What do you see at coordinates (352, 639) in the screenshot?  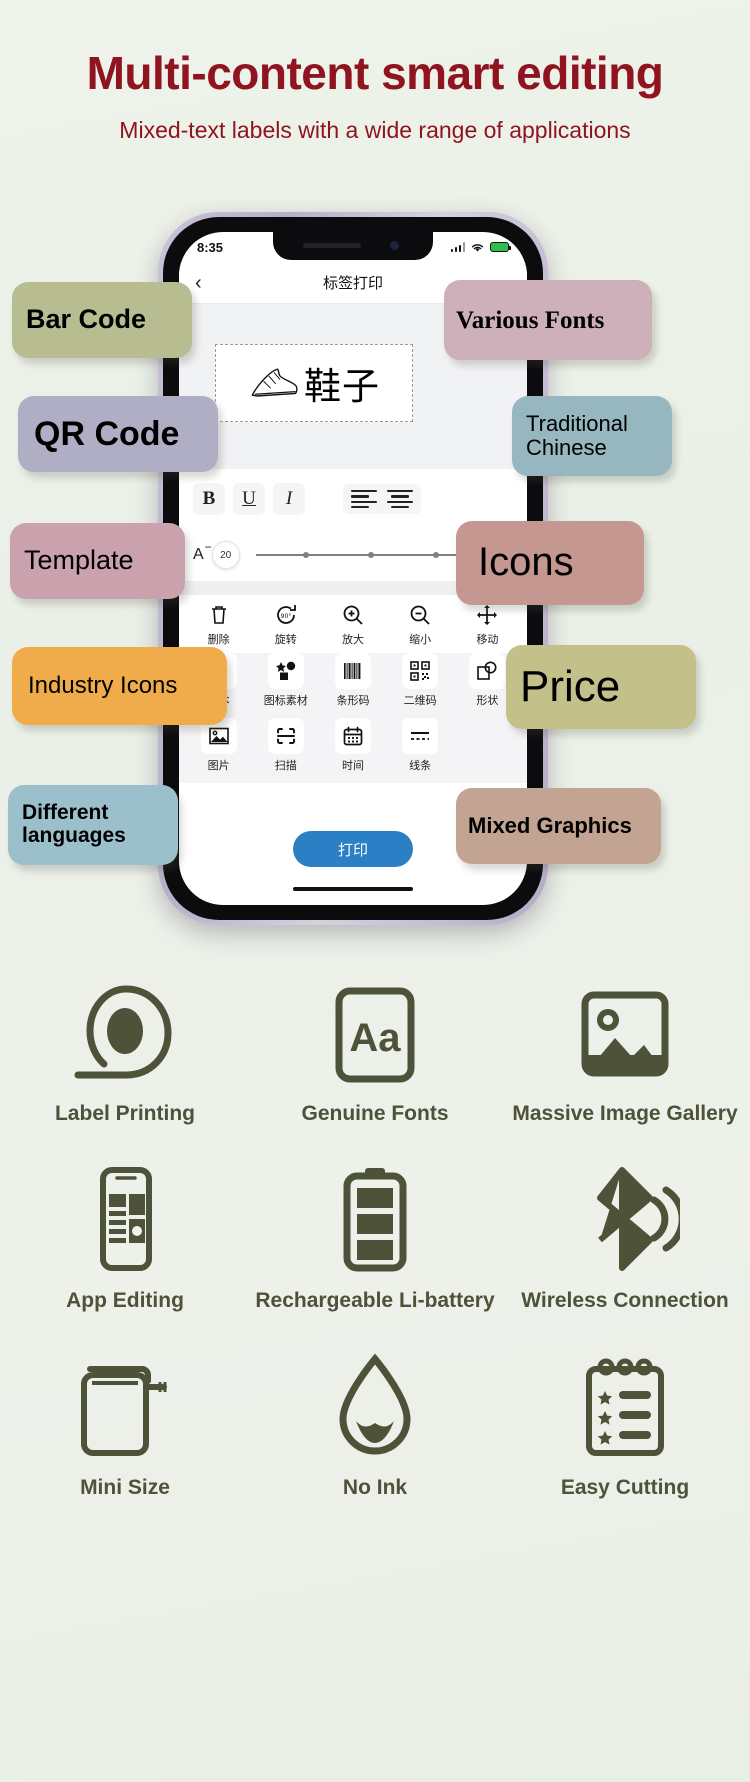 I see `tool-label: 放大` at bounding box center [352, 639].